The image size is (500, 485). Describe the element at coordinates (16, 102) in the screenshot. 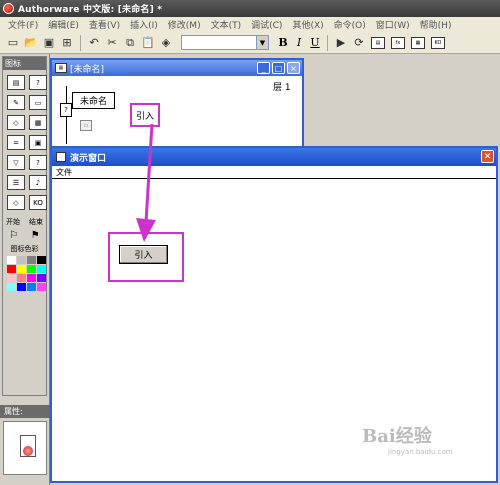

I see `erase-icon: ✎` at that location.